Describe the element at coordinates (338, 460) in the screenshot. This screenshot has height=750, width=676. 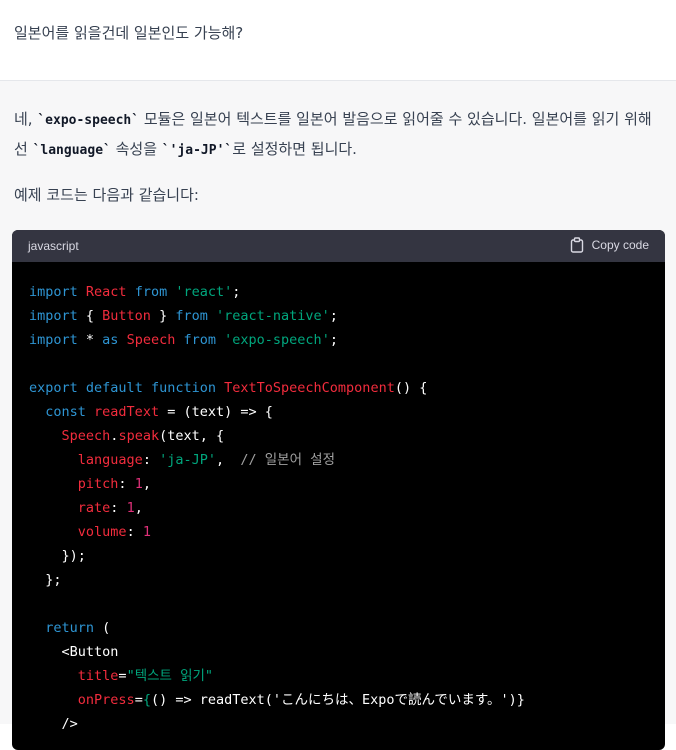
I see `code-line: language: 'ja-JP', // 일본어 설정` at that location.